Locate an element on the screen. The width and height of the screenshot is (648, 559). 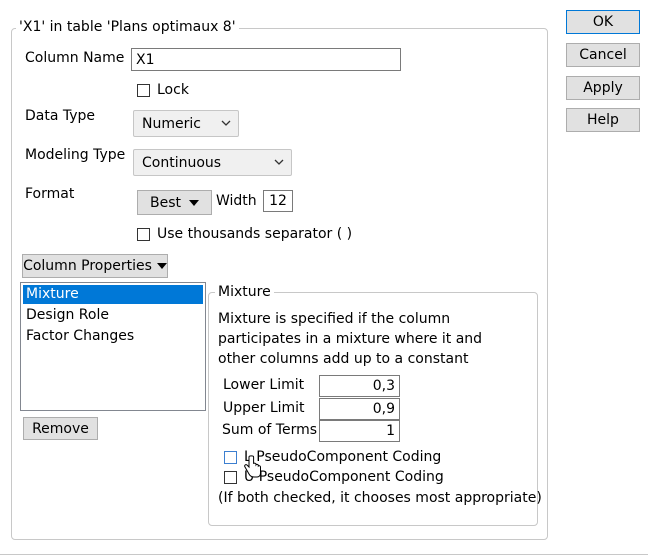
thousands-separator-label: Use thousands separator ( ) is located at coordinates (255, 234).